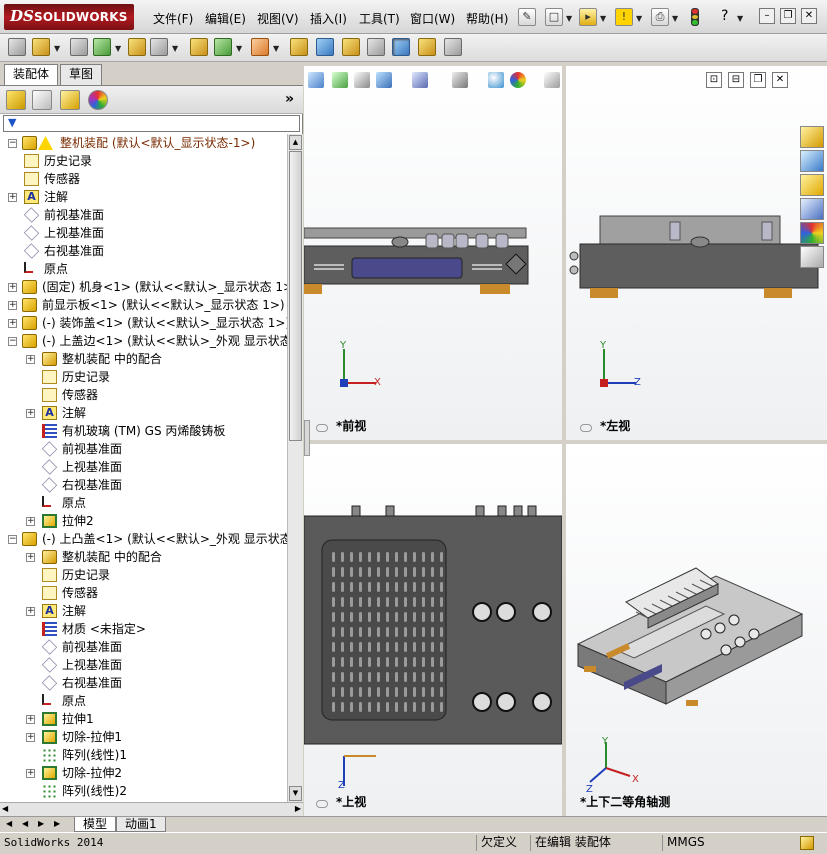 The width and height of the screenshot is (827, 854). What do you see at coordinates (143, 521) in the screenshot?
I see `tree-node: + 拉伸2` at bounding box center [143, 521].